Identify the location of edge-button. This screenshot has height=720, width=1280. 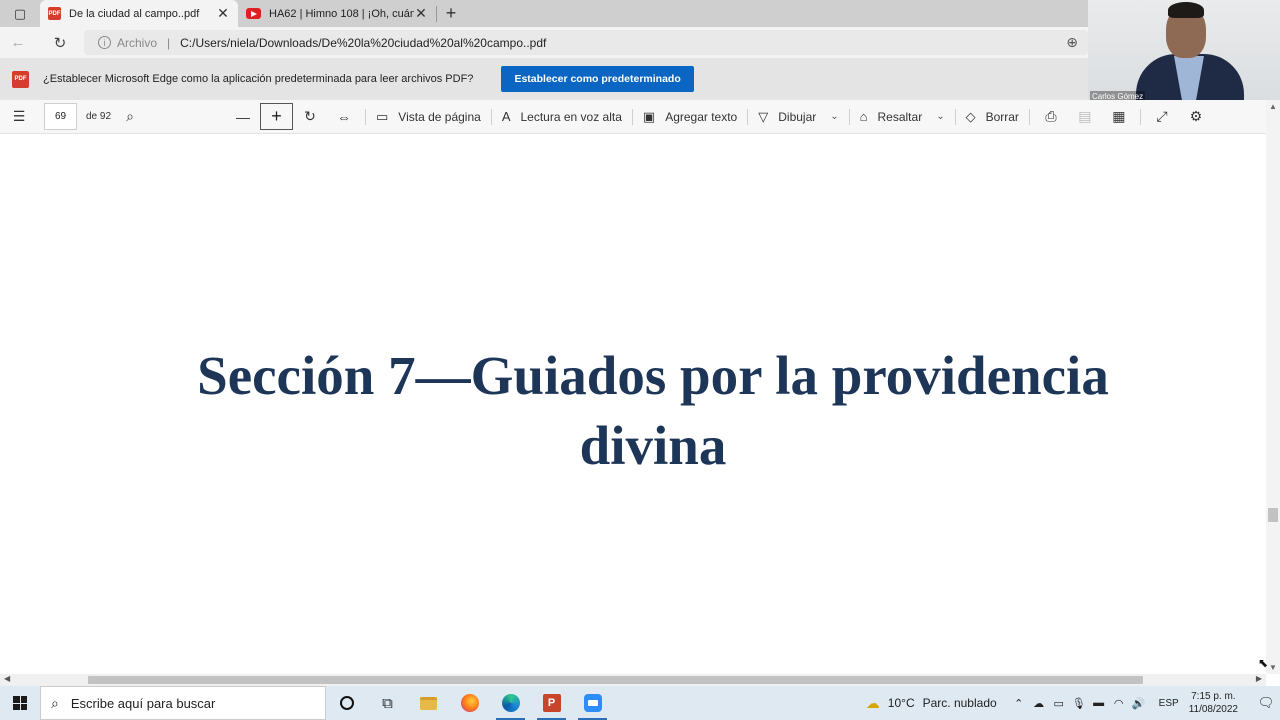
(510, 703).